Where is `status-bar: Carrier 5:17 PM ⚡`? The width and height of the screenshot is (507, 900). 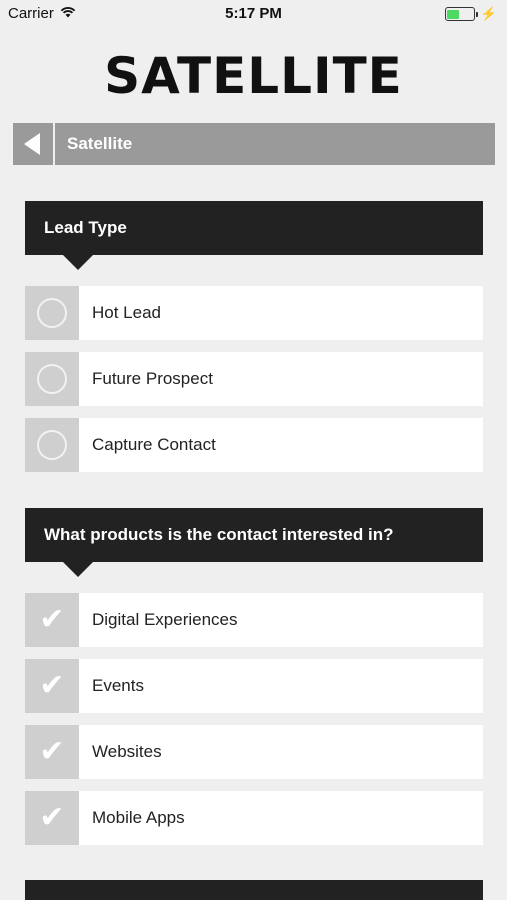 status-bar: Carrier 5:17 PM ⚡ is located at coordinates (253, 14).